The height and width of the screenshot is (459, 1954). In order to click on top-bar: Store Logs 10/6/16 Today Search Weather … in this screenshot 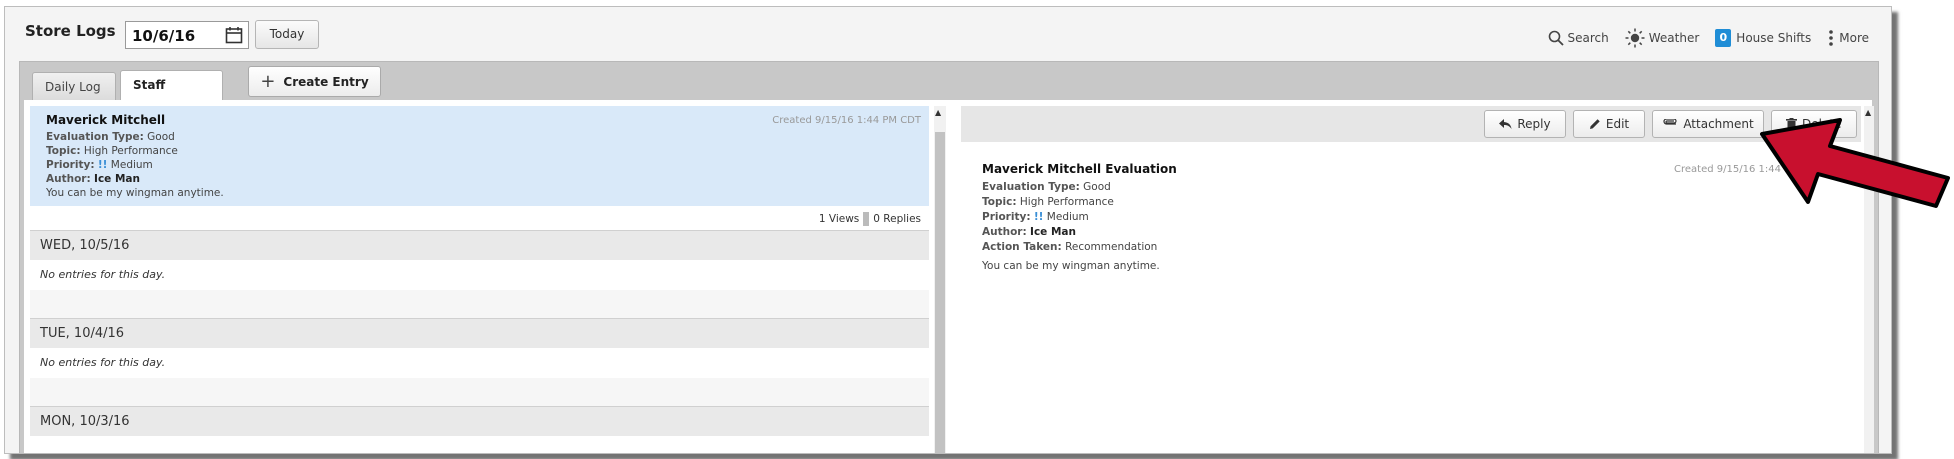, I will do `click(948, 34)`.